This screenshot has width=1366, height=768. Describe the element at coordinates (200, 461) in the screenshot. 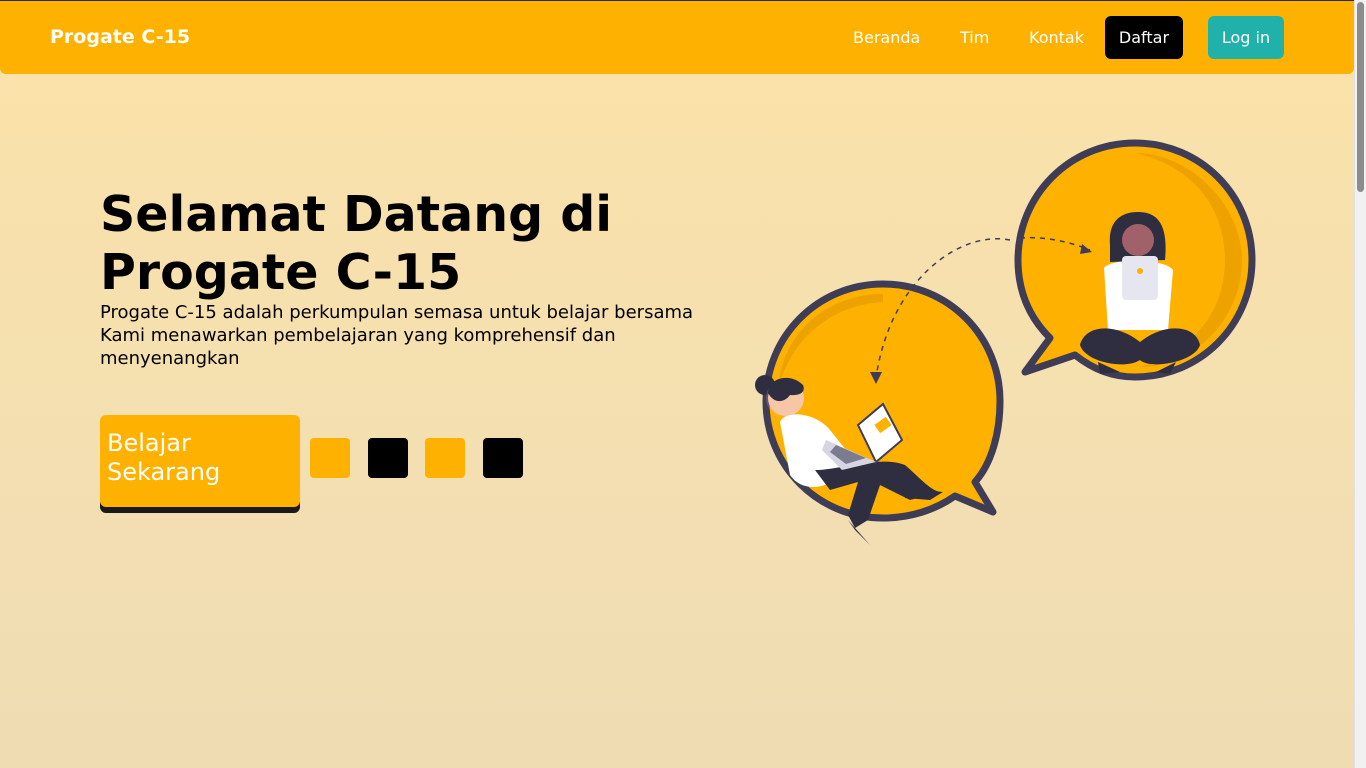

I see `learn-now-button: Belajar Sekarang` at that location.